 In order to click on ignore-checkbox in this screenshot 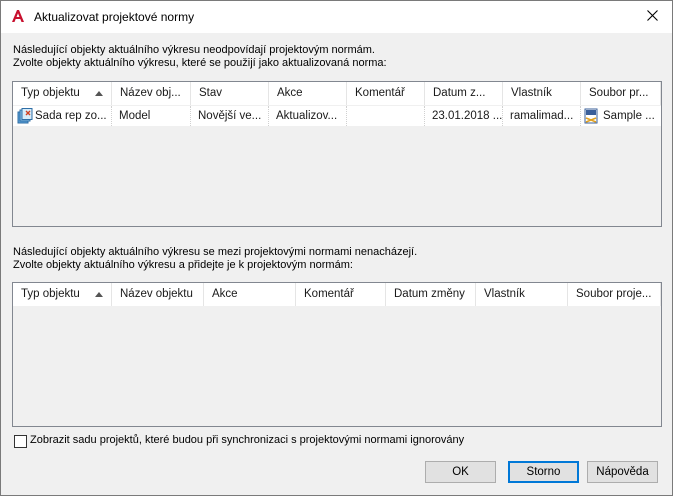, I will do `click(20, 441)`.